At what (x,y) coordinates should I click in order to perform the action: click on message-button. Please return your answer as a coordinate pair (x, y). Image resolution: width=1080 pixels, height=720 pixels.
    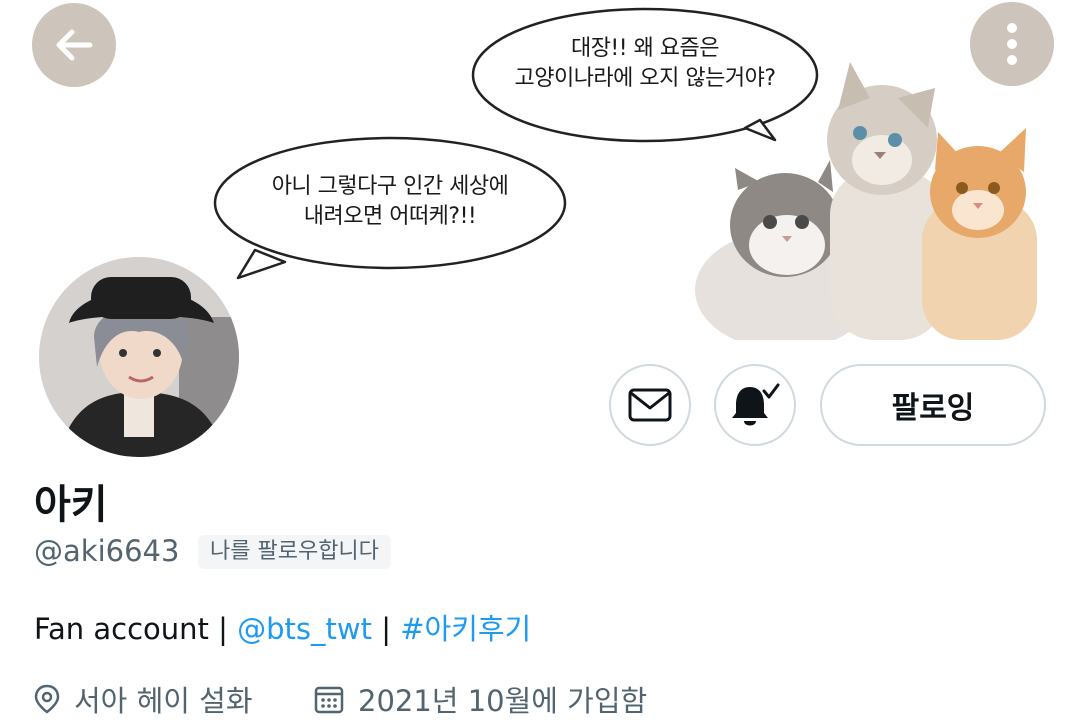
    Looking at the image, I should click on (650, 405).